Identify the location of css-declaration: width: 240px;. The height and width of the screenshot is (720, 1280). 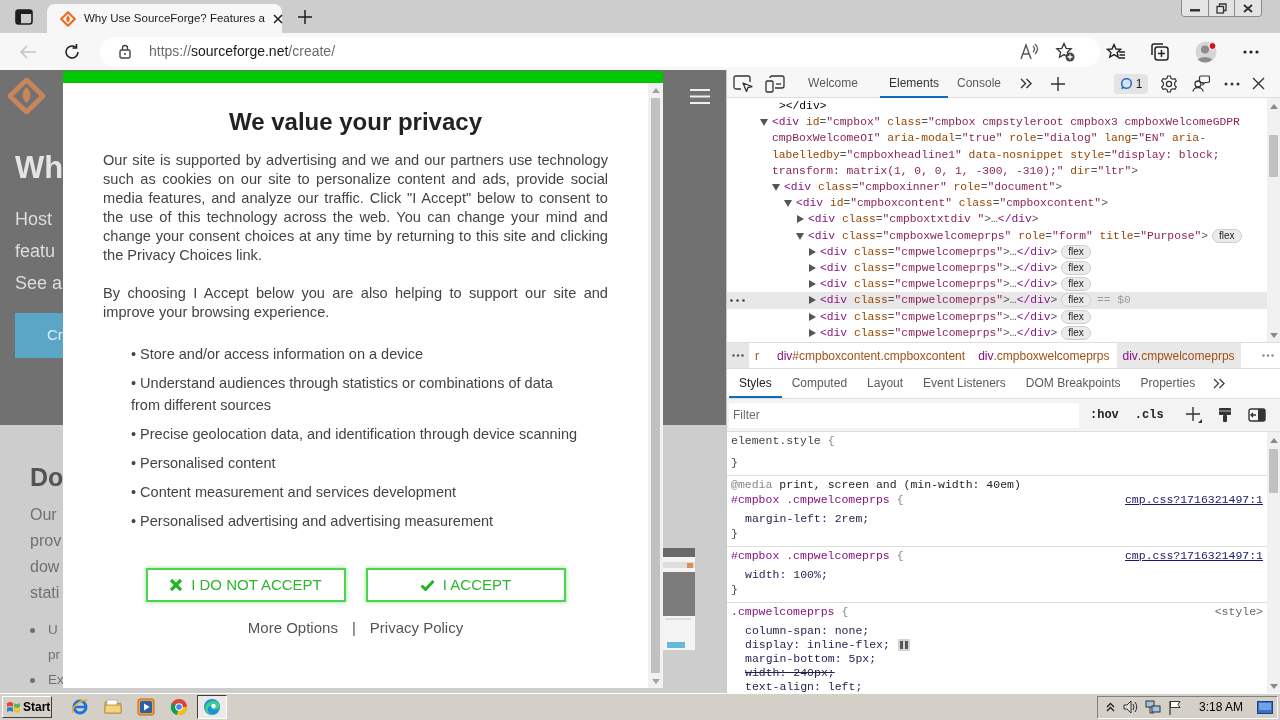
(790, 673).